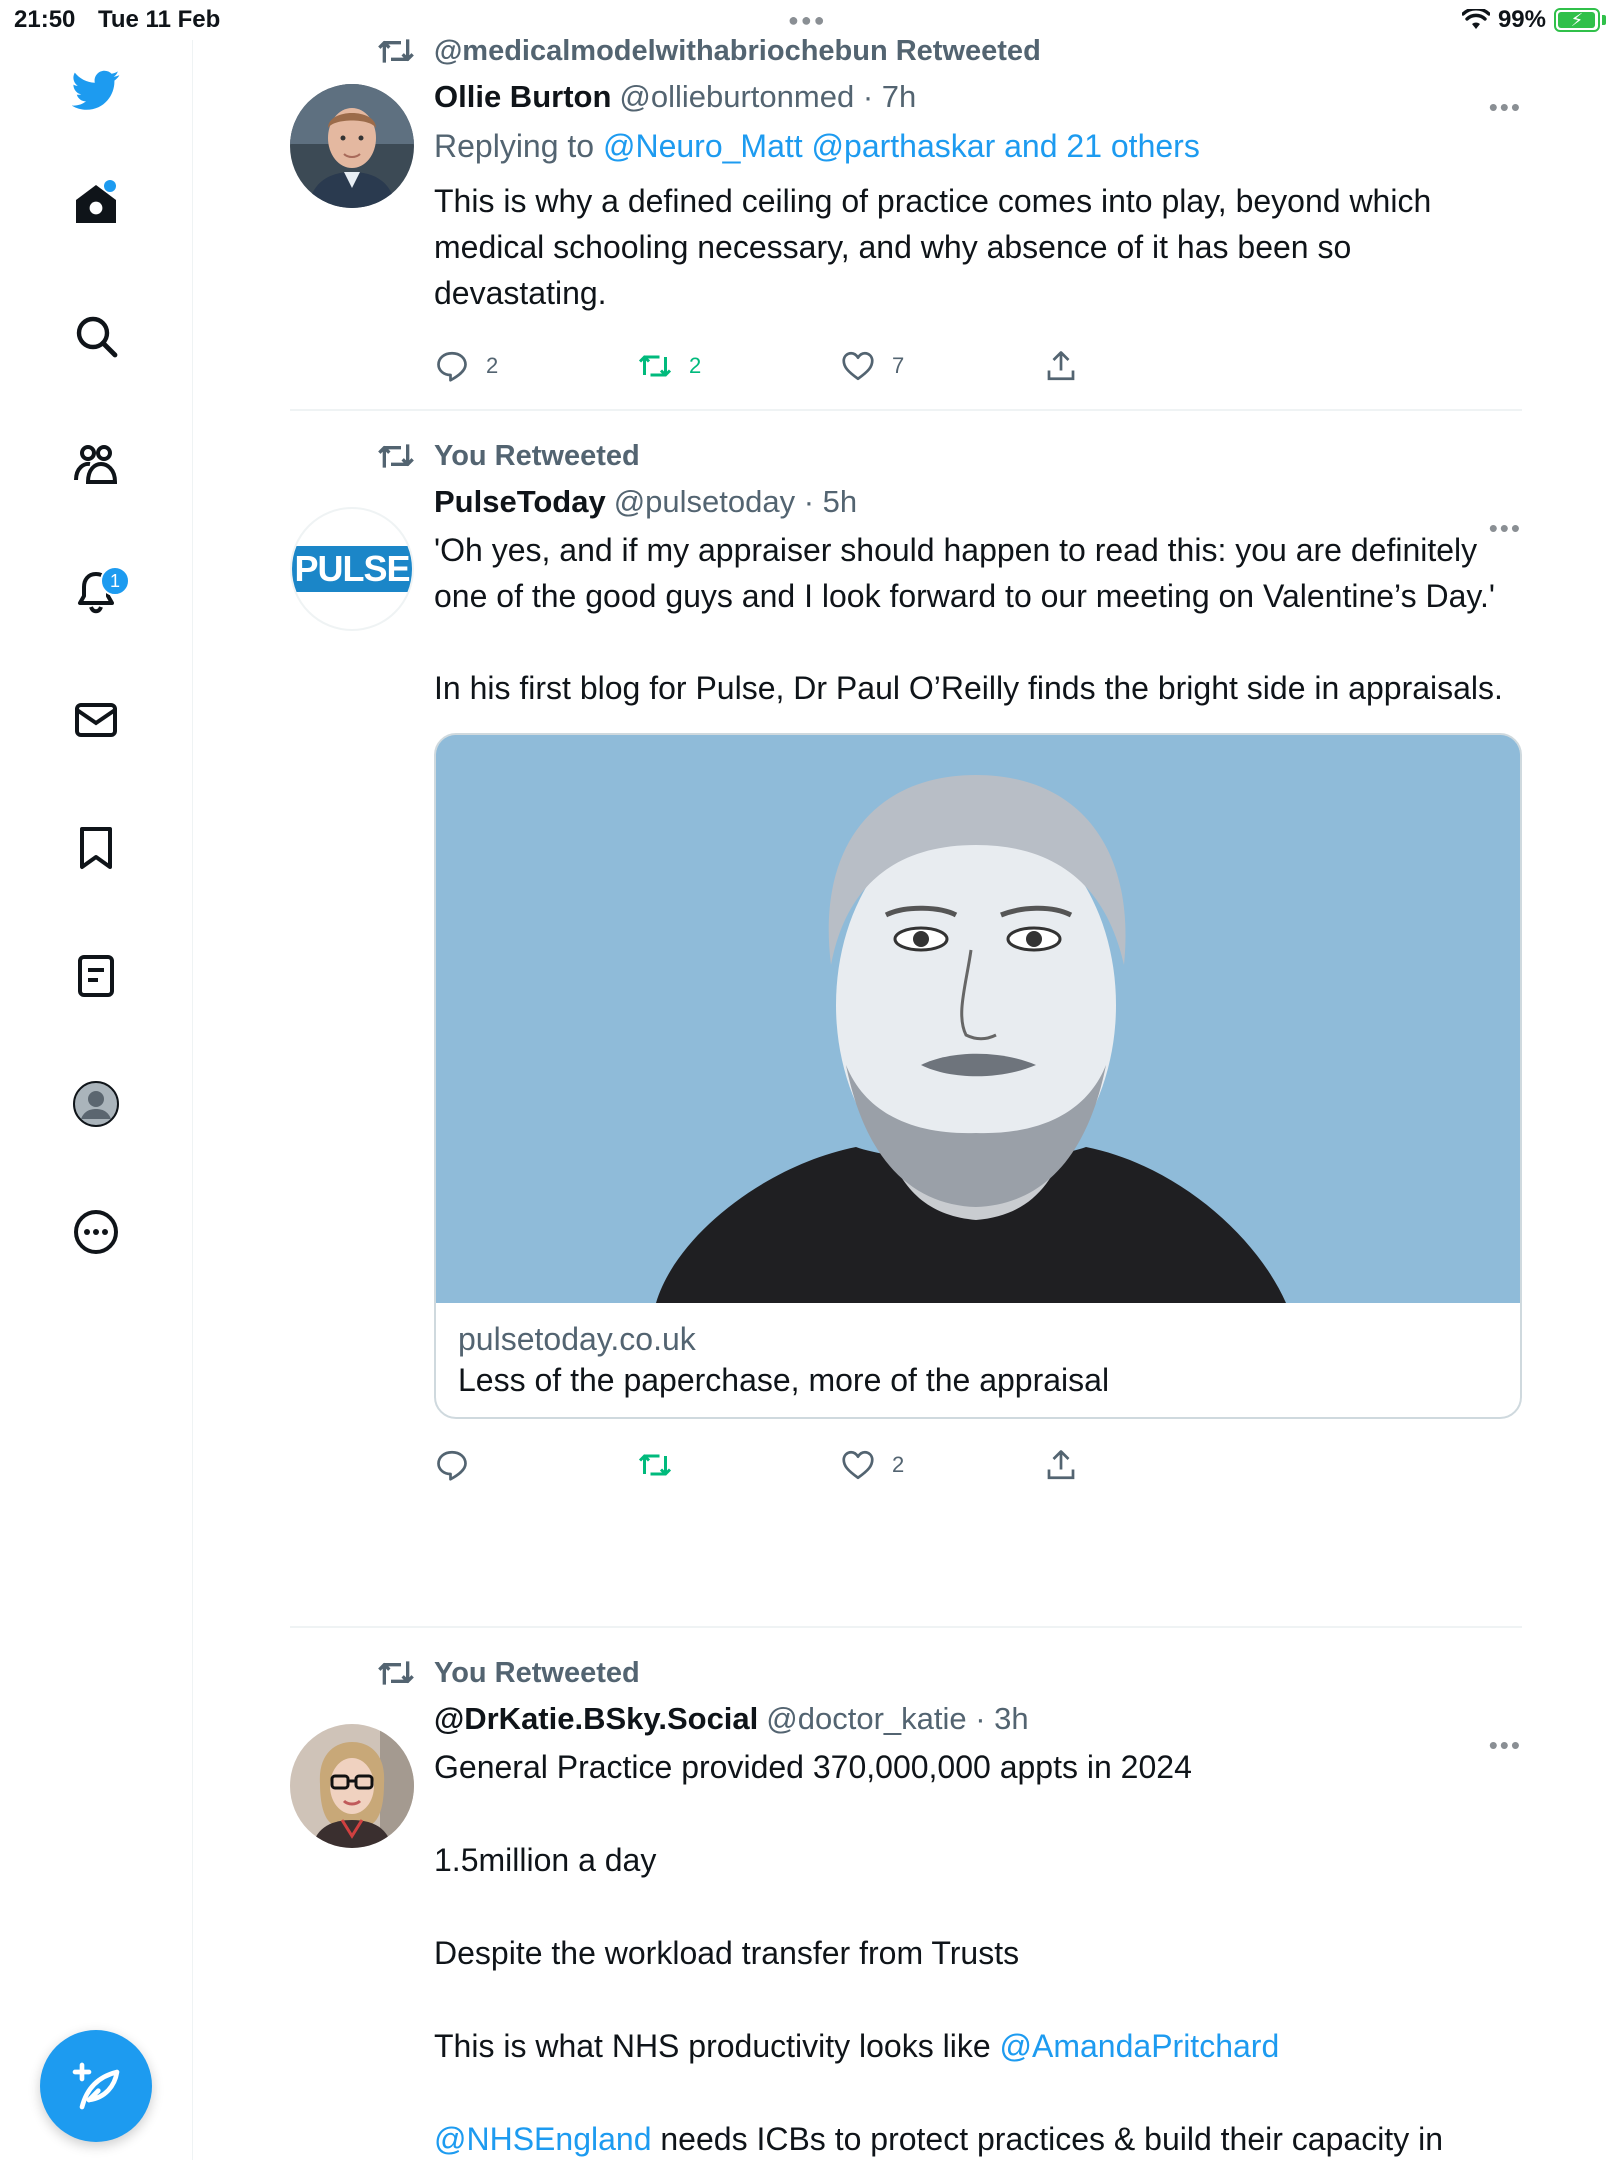 This screenshot has width=1620, height=2160. What do you see at coordinates (99, 592) in the screenshot?
I see `notifications-icon: 1` at bounding box center [99, 592].